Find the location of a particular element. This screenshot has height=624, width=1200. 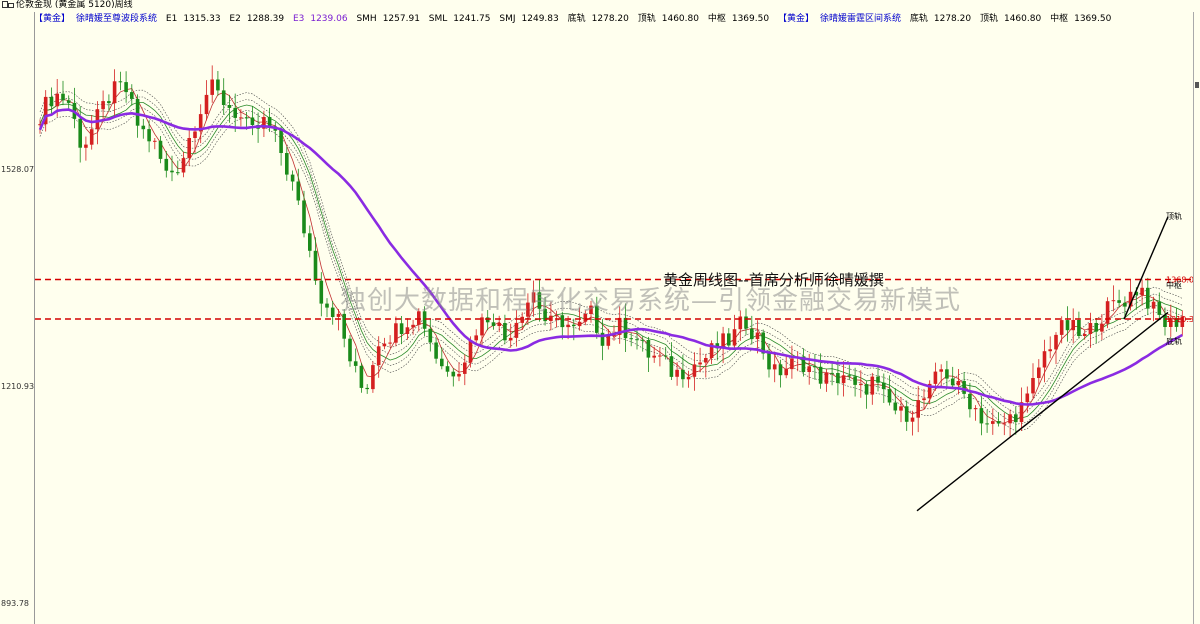

window-icon is located at coordinates (8, 4).